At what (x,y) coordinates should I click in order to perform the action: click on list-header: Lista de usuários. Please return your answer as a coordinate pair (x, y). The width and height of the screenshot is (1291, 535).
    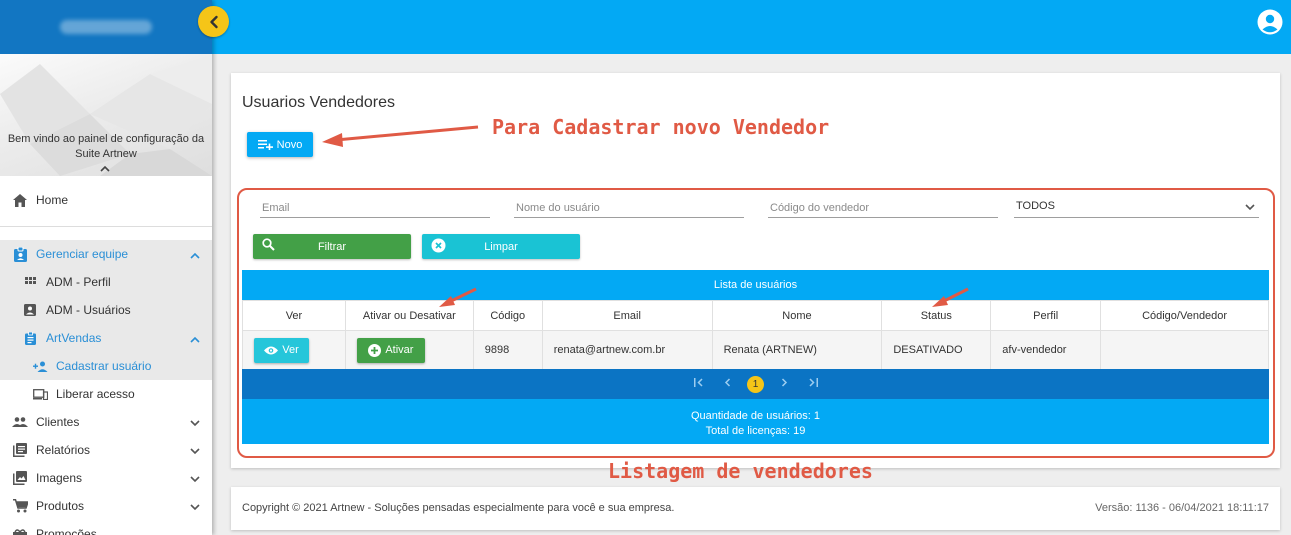
    Looking at the image, I should click on (755, 285).